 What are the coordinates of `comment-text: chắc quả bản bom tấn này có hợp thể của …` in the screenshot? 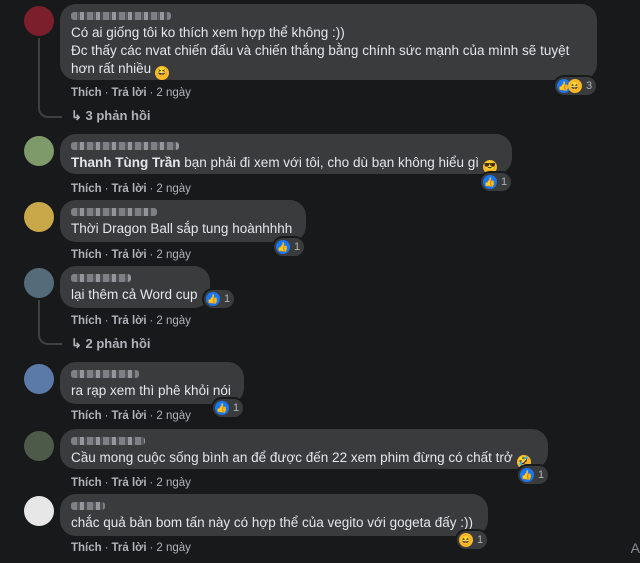 It's located at (272, 522).